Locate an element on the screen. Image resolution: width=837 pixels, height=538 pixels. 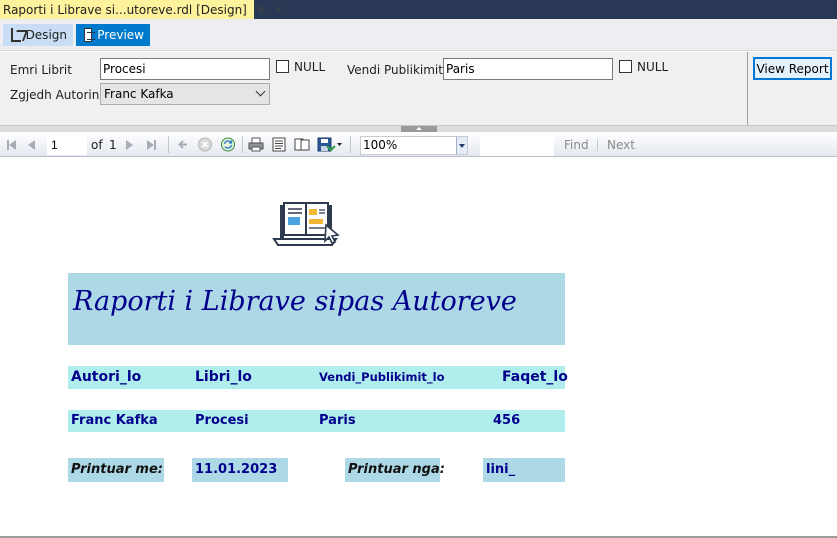
print-layout-icon is located at coordinates (279, 144).